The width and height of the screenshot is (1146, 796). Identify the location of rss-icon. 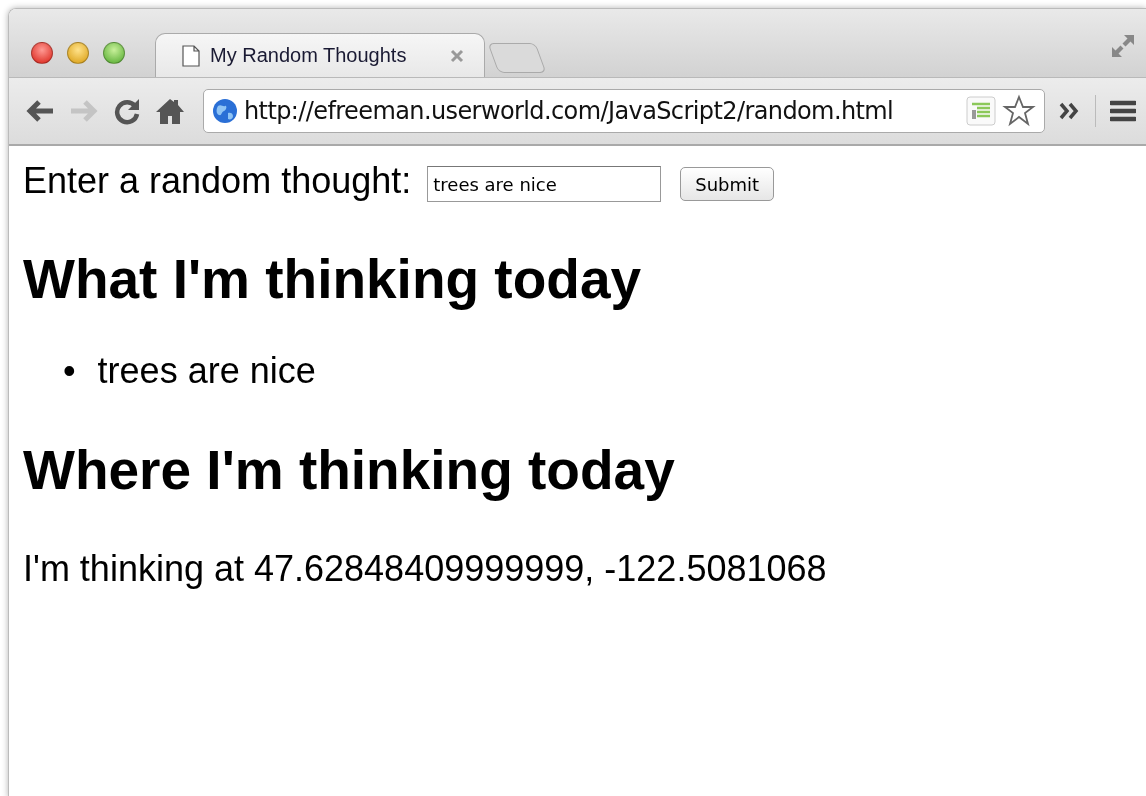
(981, 111).